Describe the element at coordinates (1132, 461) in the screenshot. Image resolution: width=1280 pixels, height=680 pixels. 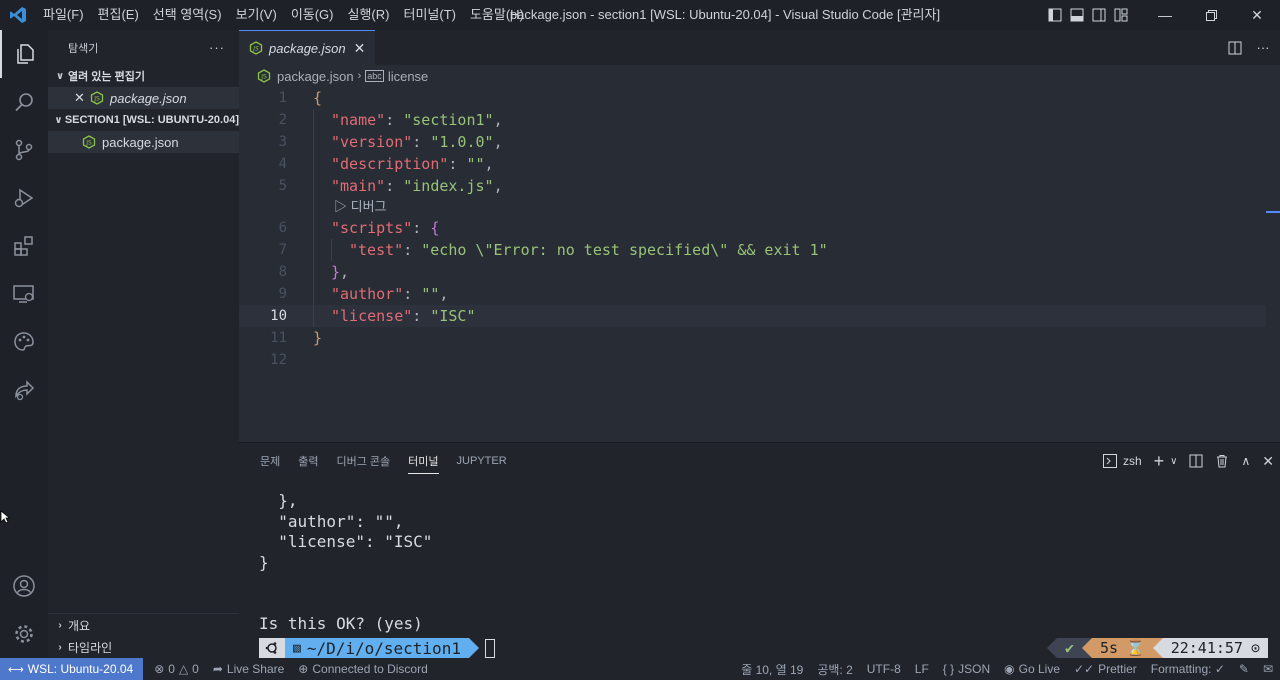
I see `terminal-shell-name: zsh` at that location.